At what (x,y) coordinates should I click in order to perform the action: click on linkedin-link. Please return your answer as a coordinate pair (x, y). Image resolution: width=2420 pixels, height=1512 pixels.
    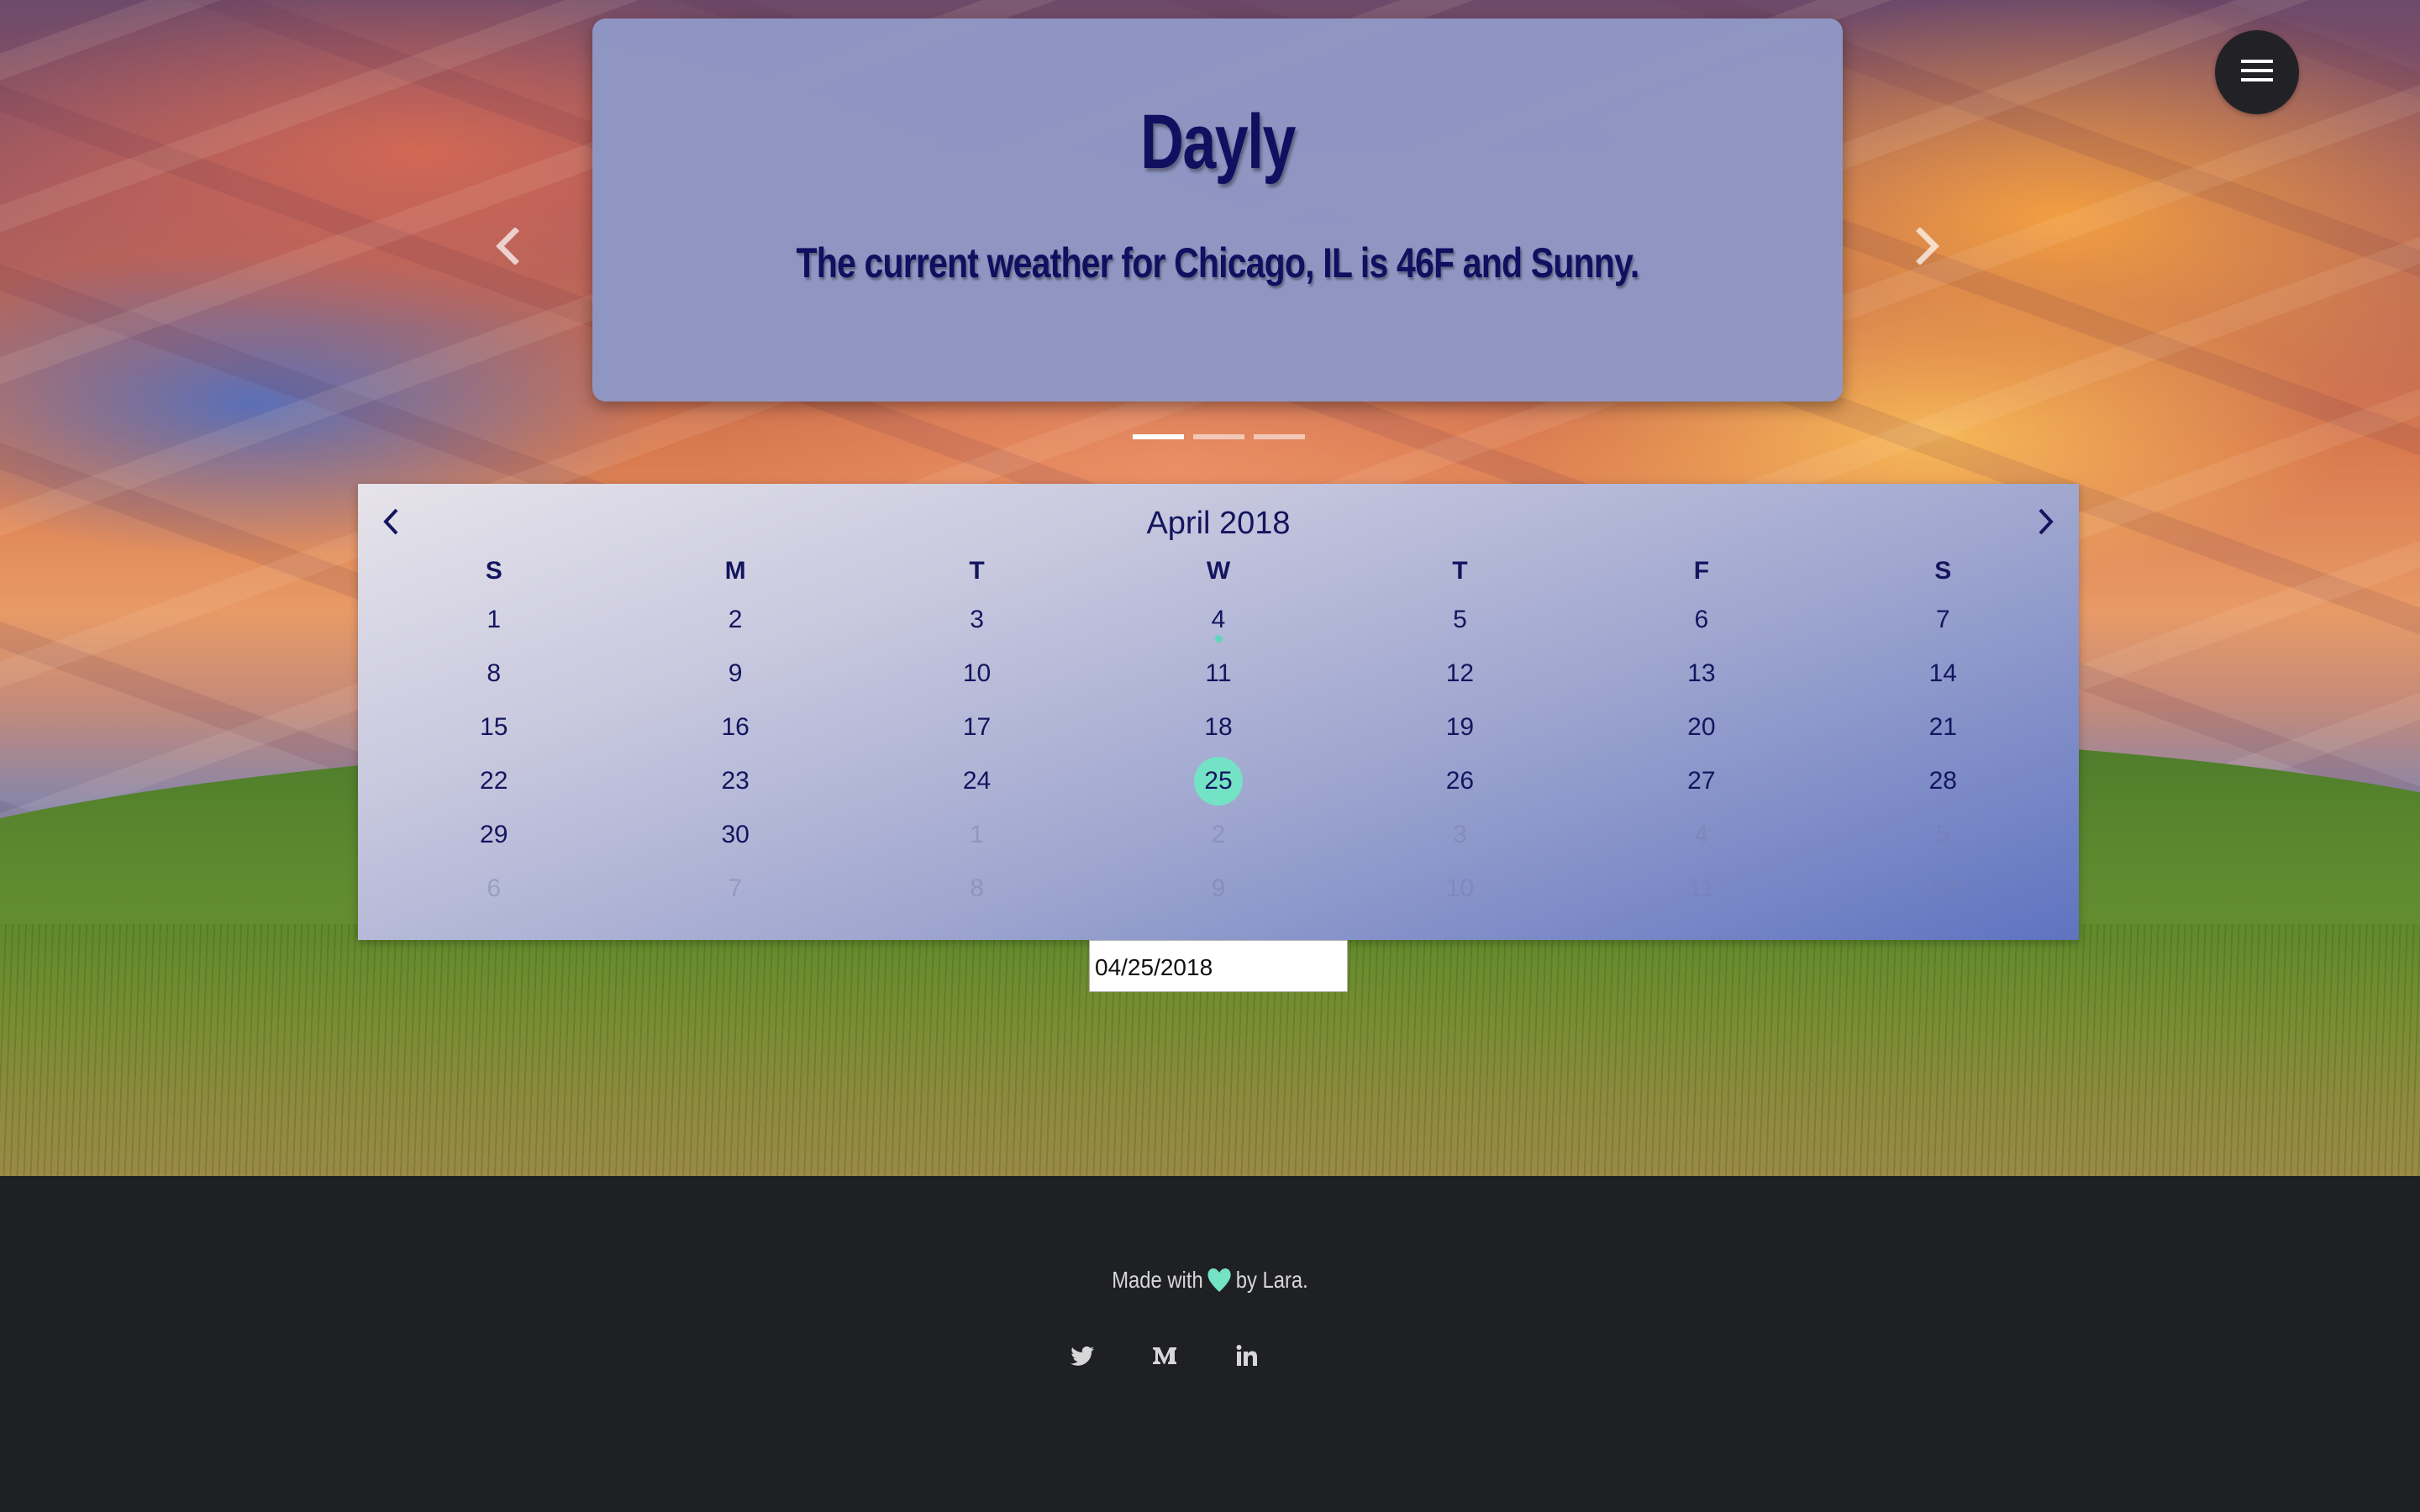
    Looking at the image, I should click on (1247, 1357).